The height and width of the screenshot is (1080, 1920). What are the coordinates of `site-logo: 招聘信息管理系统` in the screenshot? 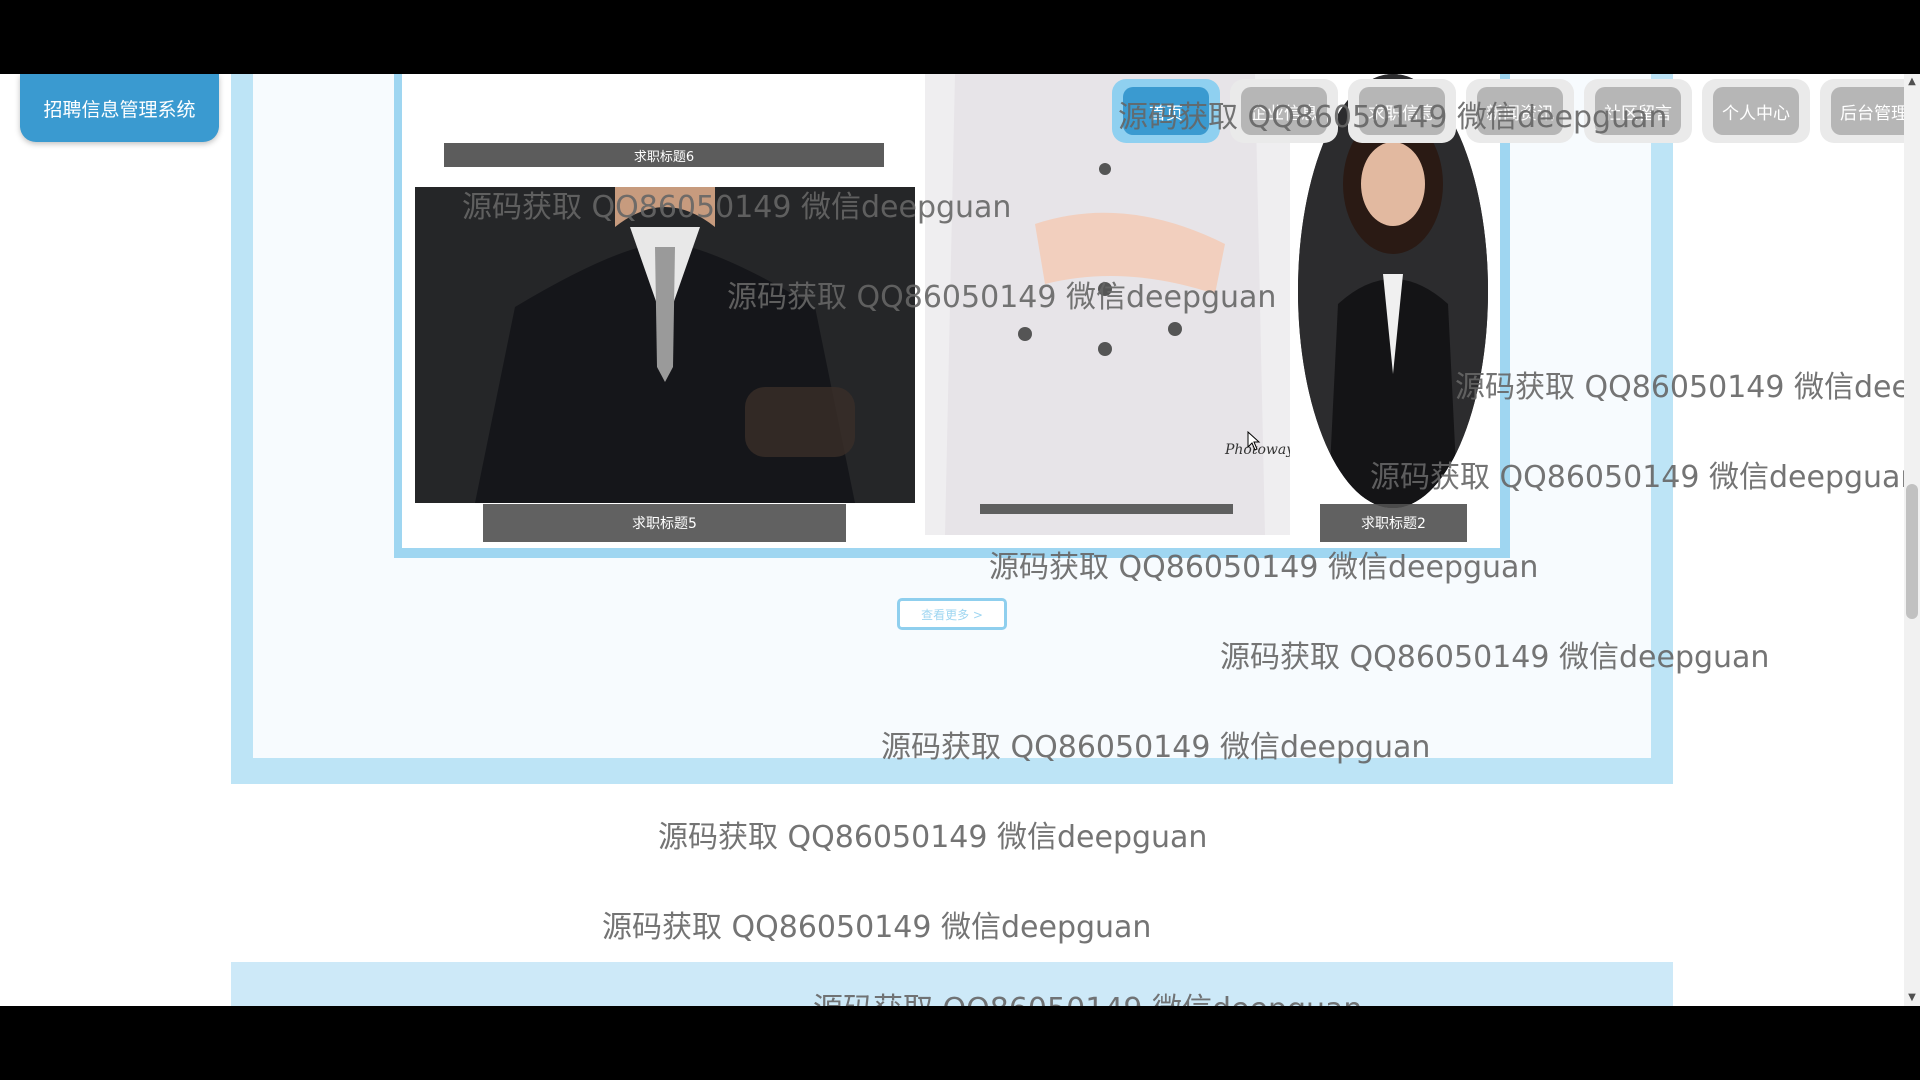 It's located at (119, 108).